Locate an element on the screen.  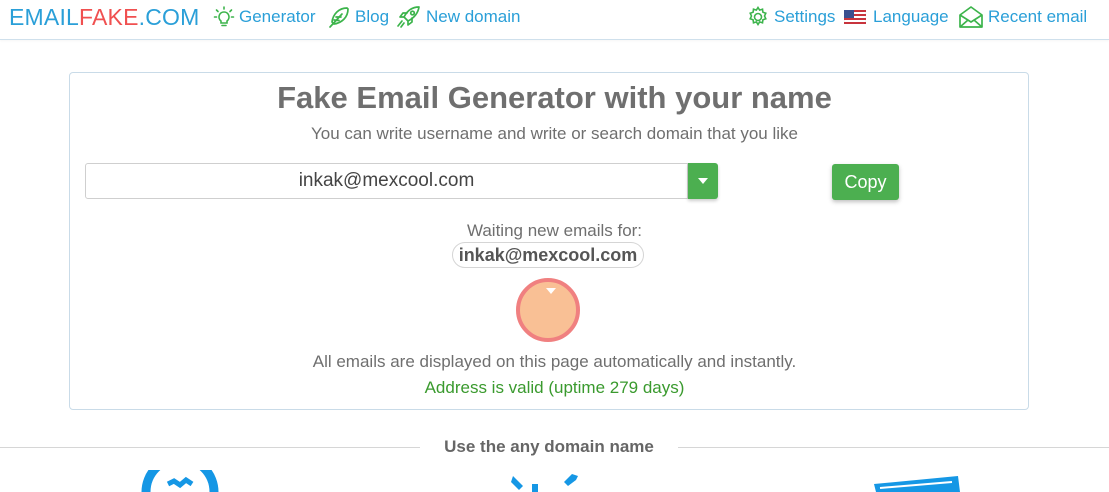
domain-dropdown-button is located at coordinates (703, 181).